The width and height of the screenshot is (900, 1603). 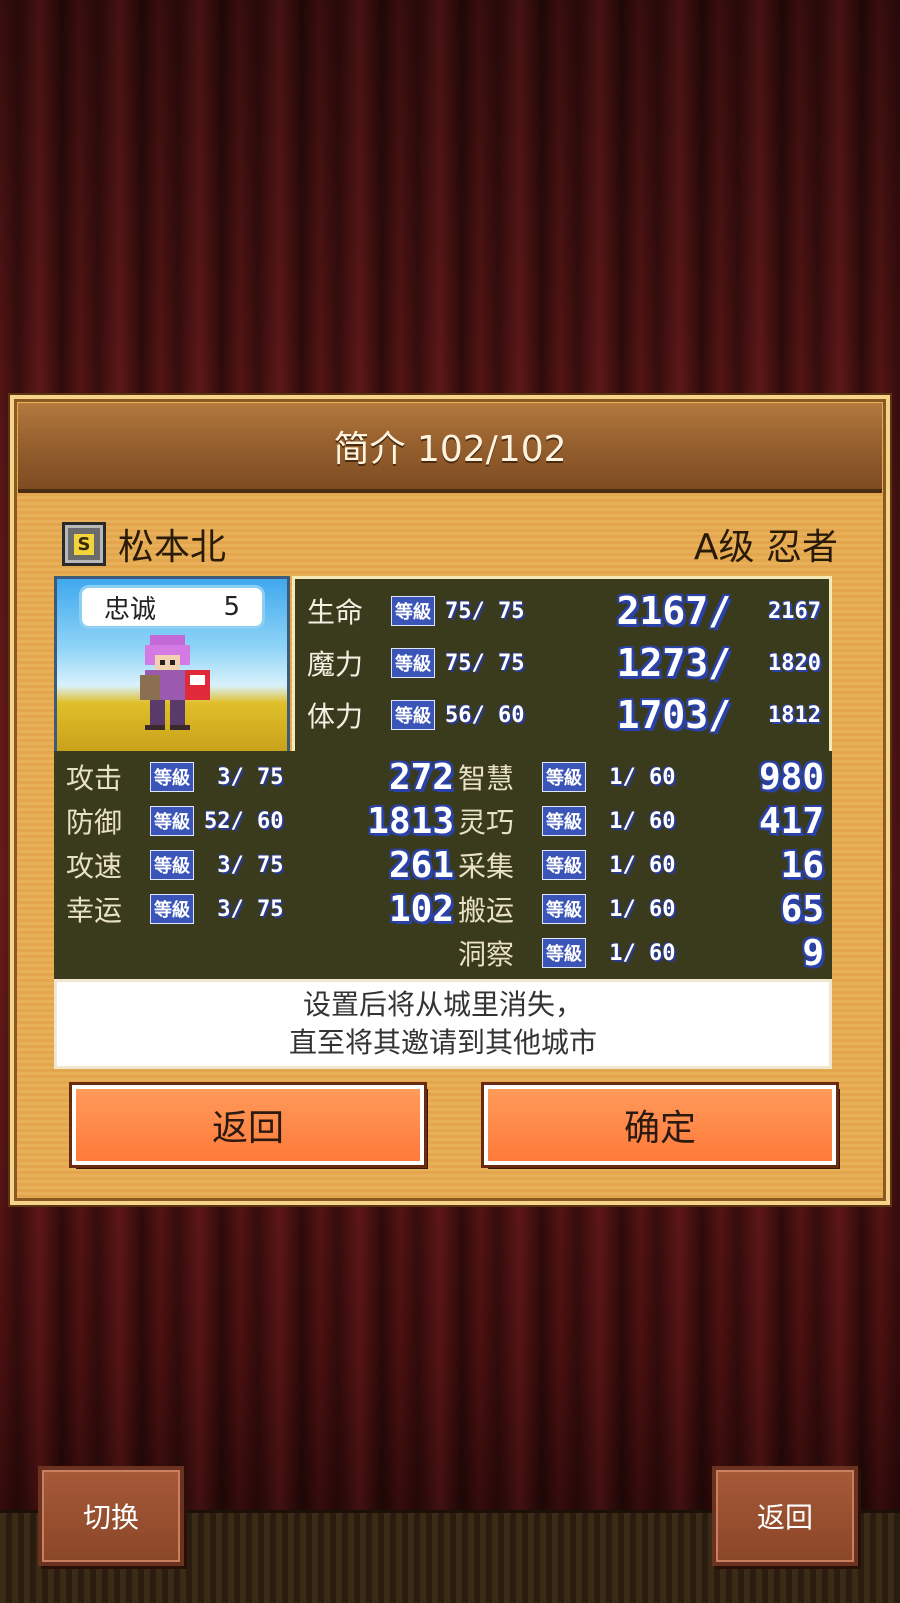 What do you see at coordinates (94, 866) in the screenshot?
I see `stat-label: 攻速` at bounding box center [94, 866].